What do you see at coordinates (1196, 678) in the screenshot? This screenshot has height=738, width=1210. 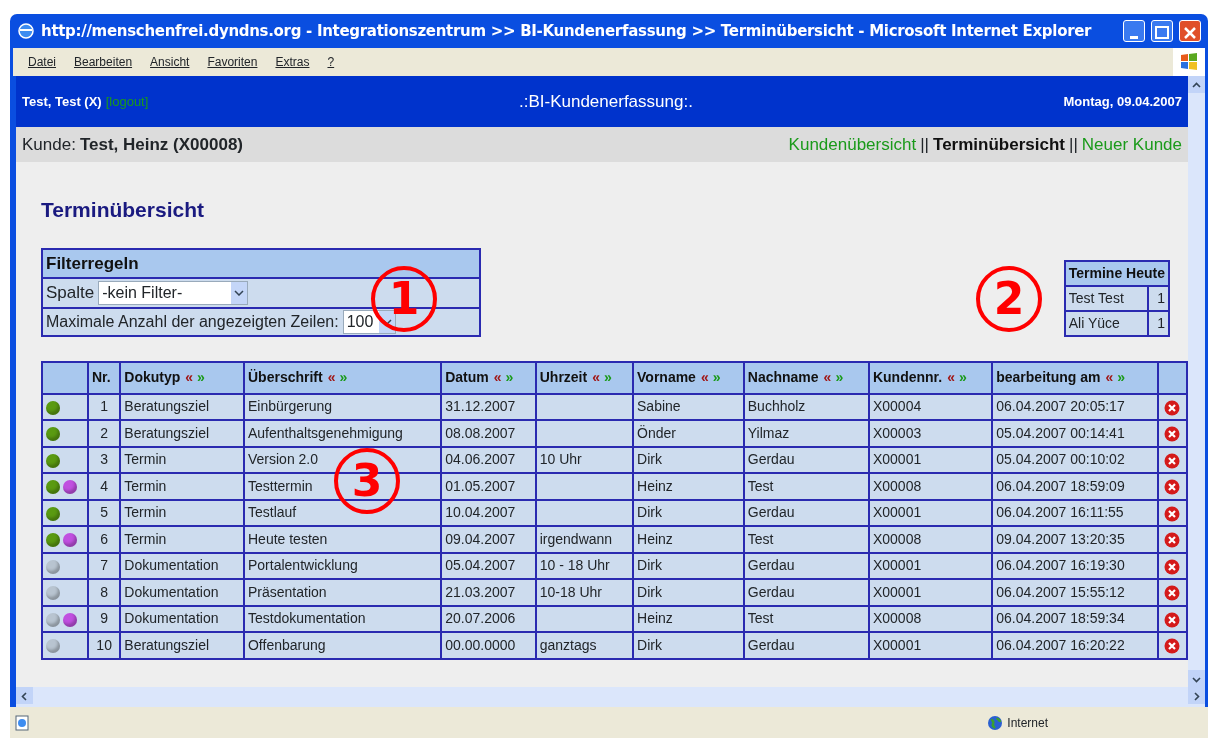 I see `scroll-down-button` at bounding box center [1196, 678].